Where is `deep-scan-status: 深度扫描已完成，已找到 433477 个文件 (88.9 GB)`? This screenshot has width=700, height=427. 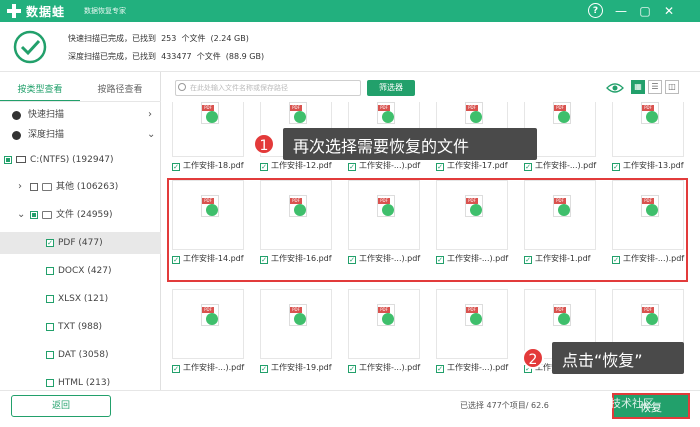 deep-scan-status: 深度扫描已完成，已找到 433477 个文件 (88.9 GB) is located at coordinates (166, 56).